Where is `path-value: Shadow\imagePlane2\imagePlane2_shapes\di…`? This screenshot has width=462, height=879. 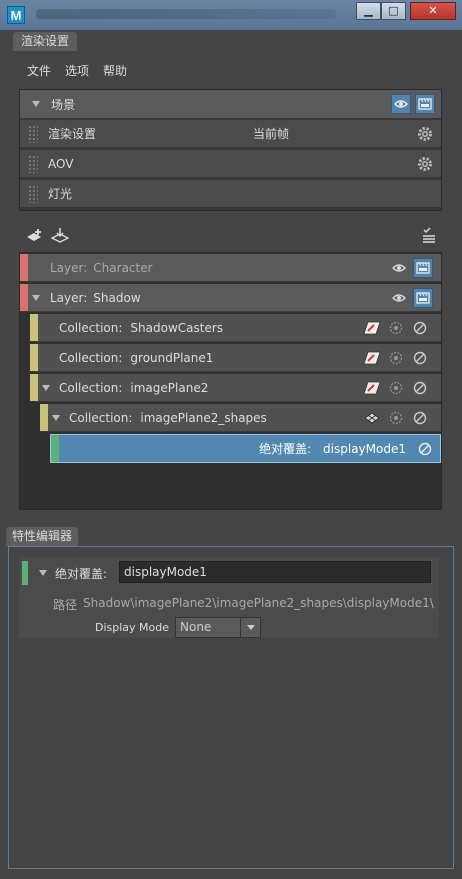 path-value: Shadow\imagePlane2\imagePlane2_shapes\di… is located at coordinates (258, 603).